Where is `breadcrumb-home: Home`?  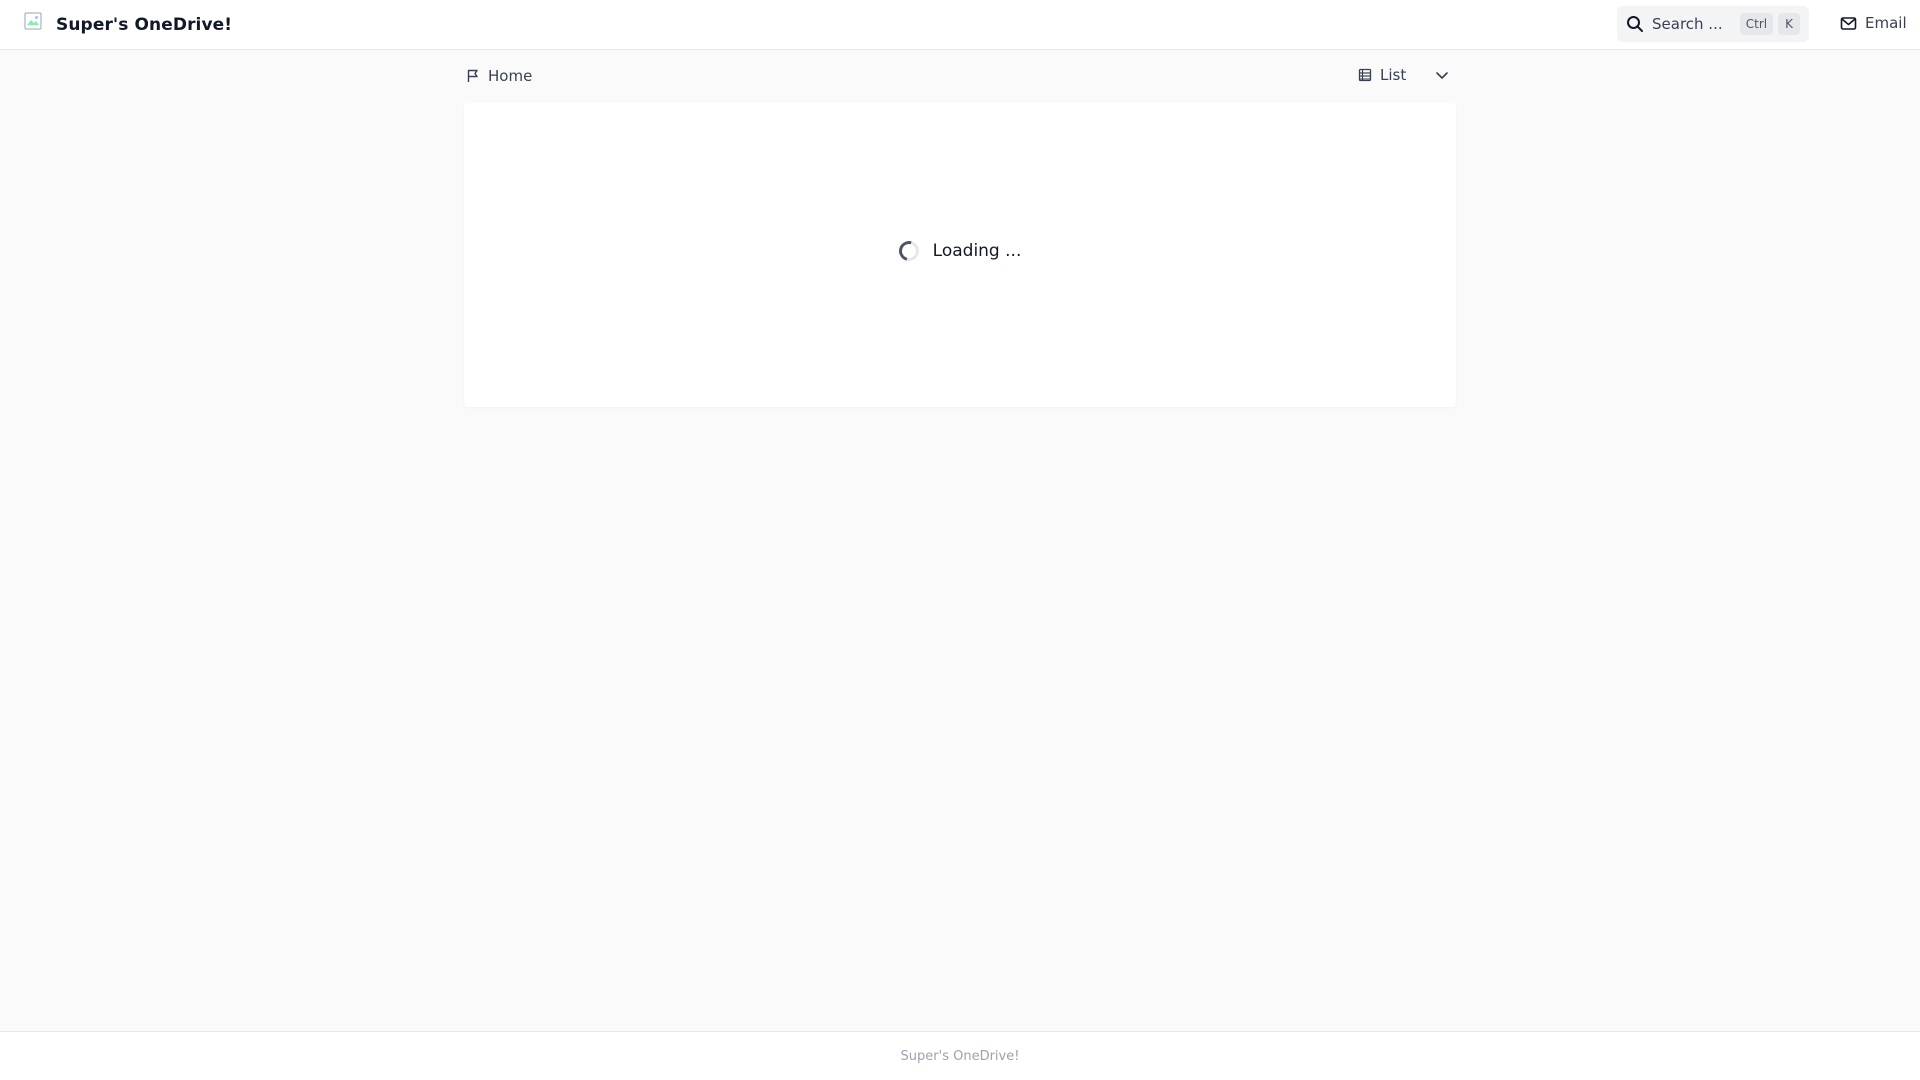 breadcrumb-home: Home is located at coordinates (499, 76).